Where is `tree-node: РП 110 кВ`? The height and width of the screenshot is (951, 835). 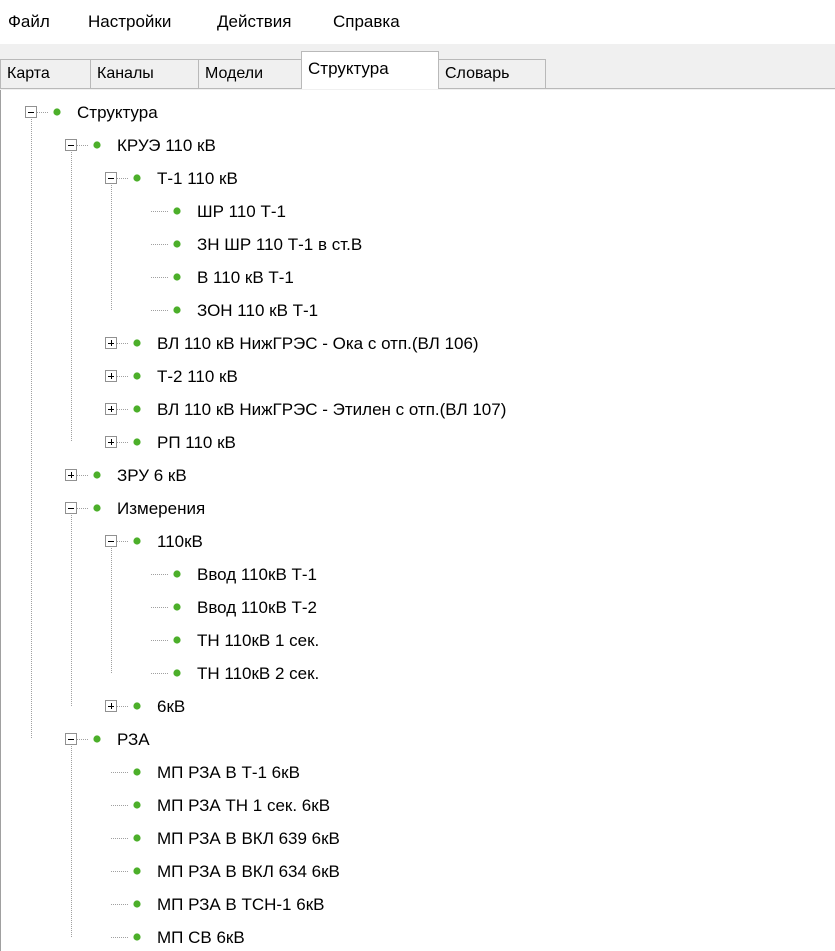 tree-node: РП 110 кВ is located at coordinates (170, 442).